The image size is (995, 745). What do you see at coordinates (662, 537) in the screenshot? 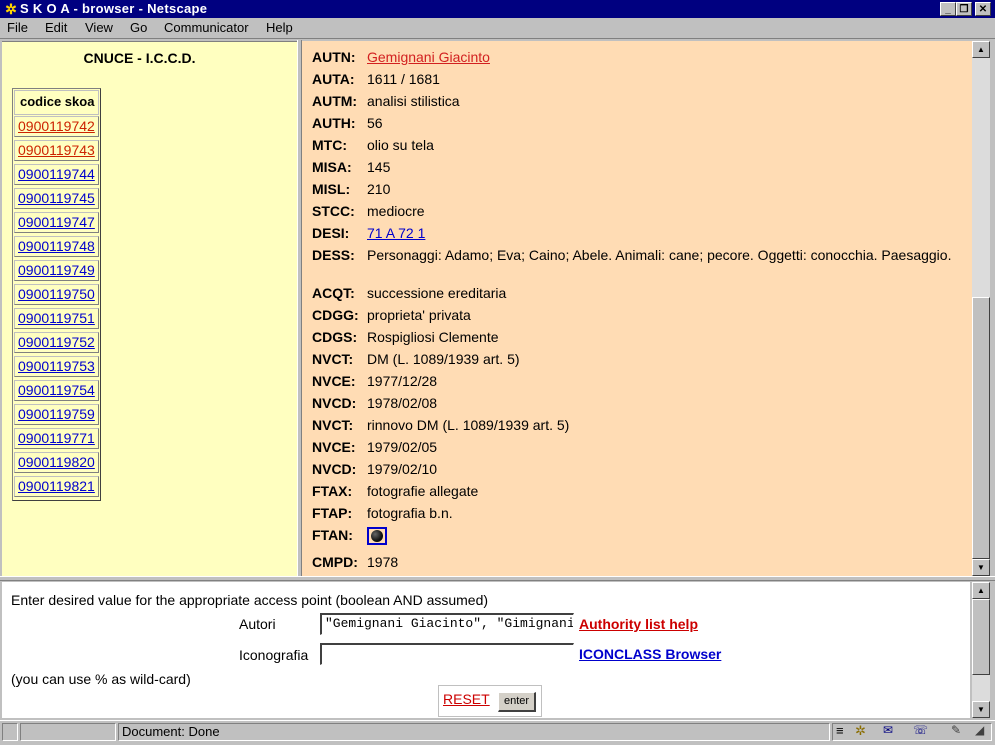
I see `record-field-value` at bounding box center [662, 537].